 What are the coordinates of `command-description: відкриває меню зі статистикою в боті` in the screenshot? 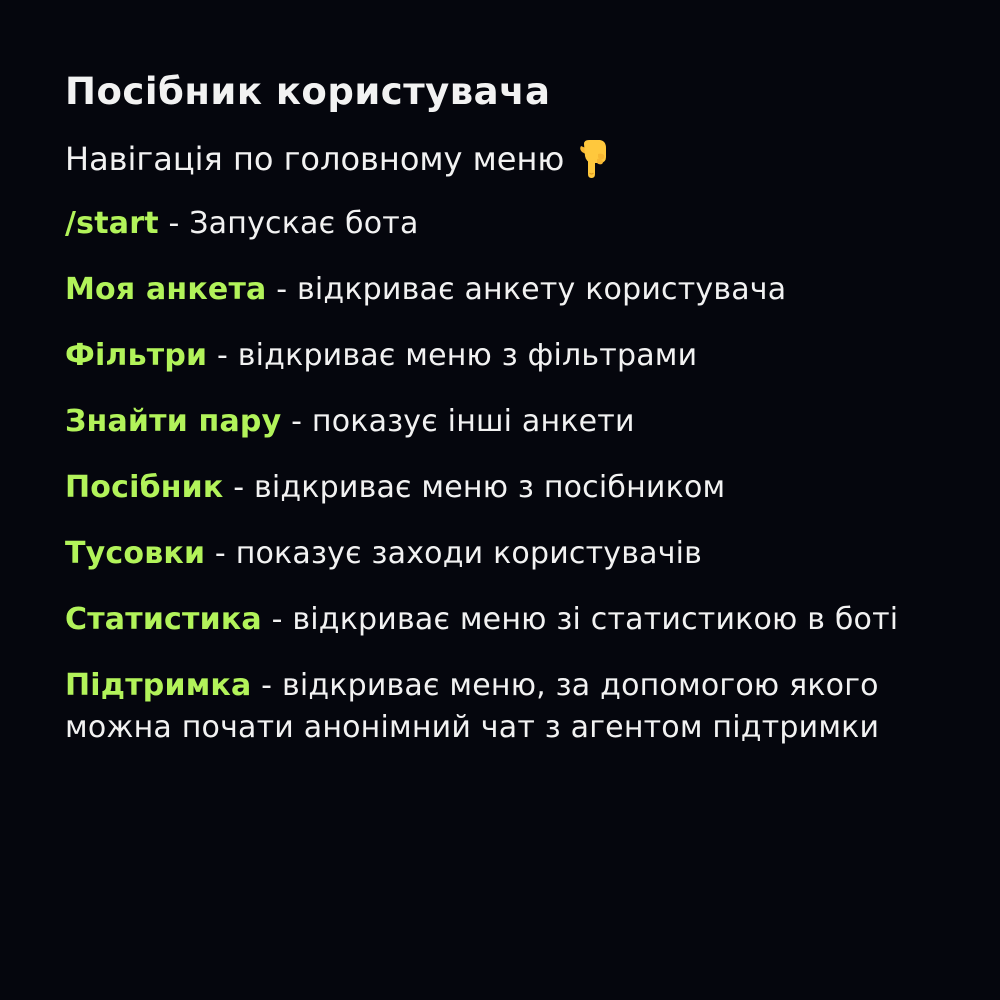 It's located at (595, 619).